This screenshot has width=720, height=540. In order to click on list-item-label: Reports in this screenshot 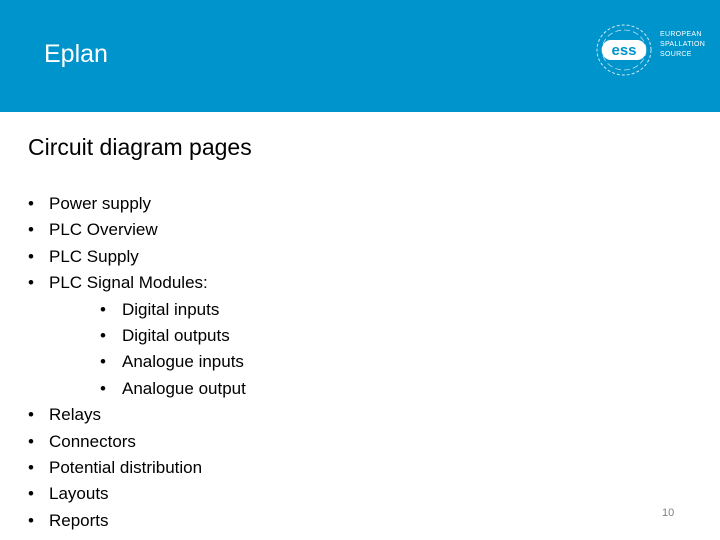, I will do `click(79, 520)`.